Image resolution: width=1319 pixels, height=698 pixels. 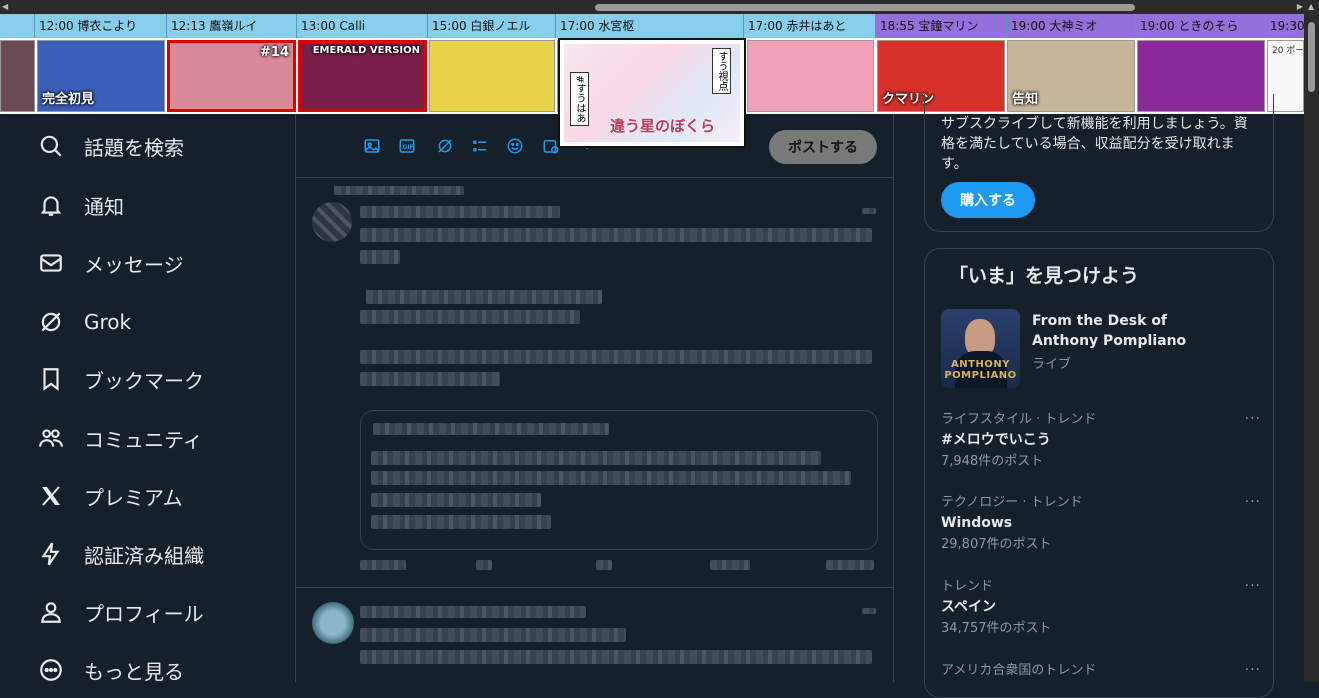 What do you see at coordinates (51, 554) in the screenshot?
I see `lightning-icon` at bounding box center [51, 554].